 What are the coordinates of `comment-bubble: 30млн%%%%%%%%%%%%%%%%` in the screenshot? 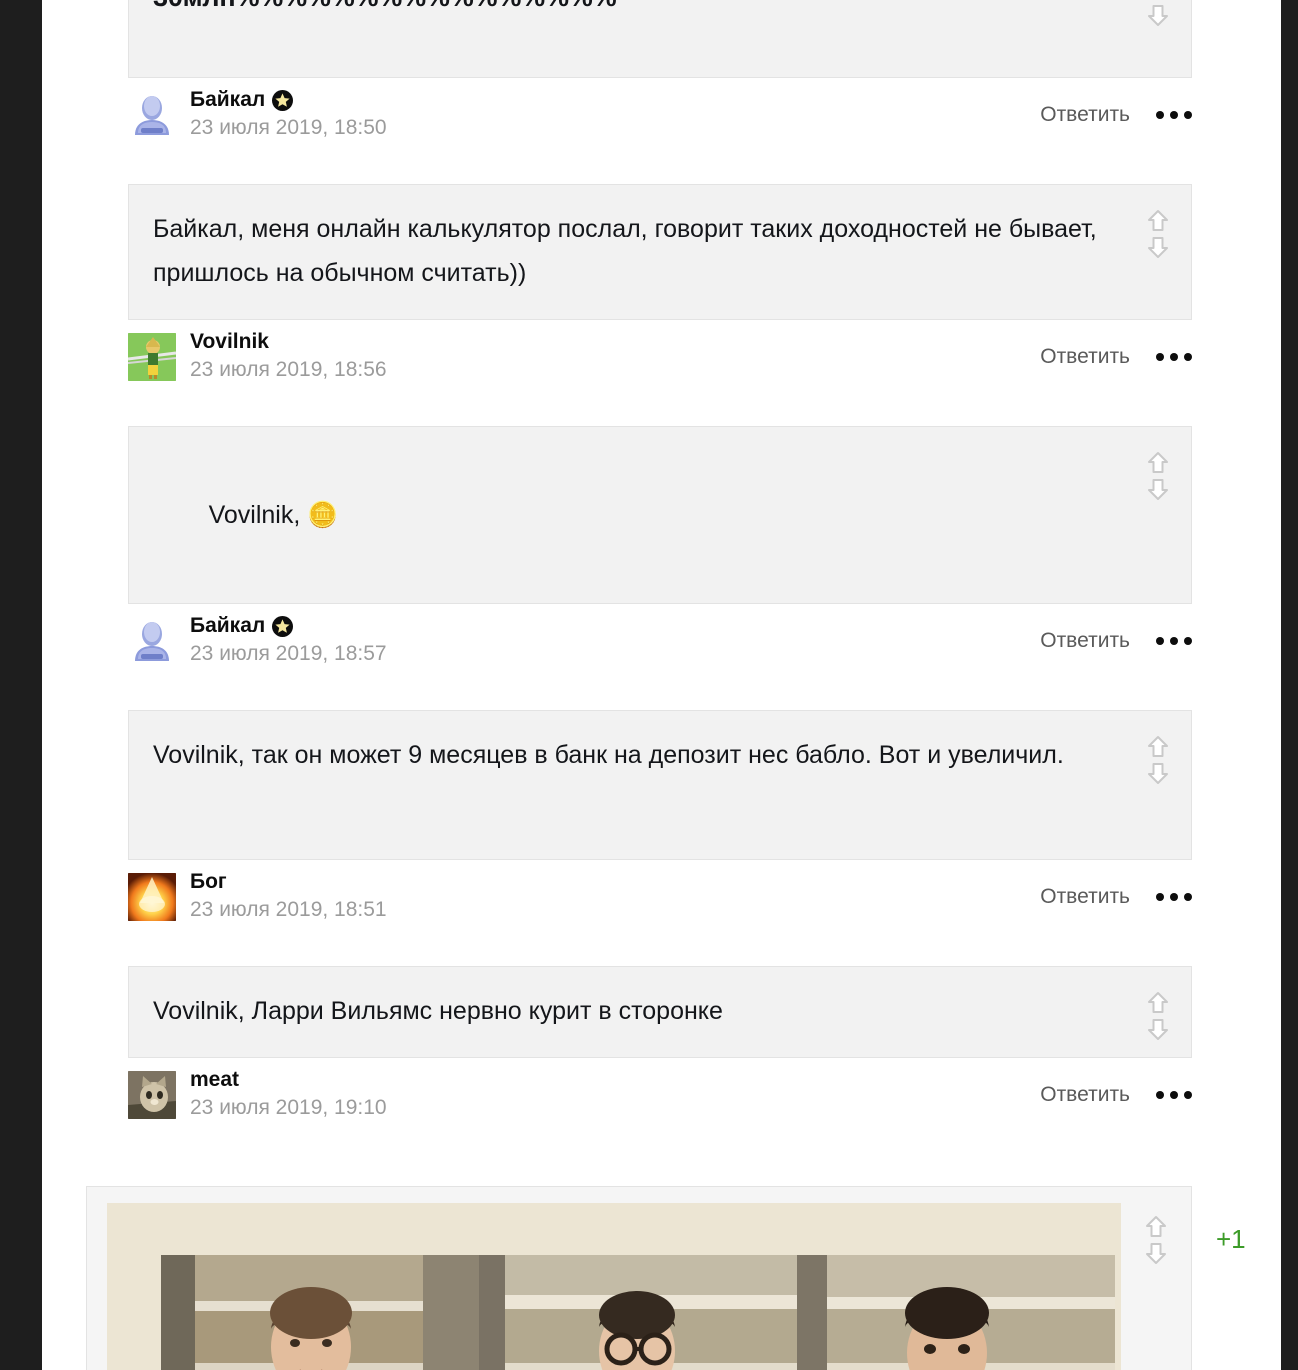 It's located at (660, 39).